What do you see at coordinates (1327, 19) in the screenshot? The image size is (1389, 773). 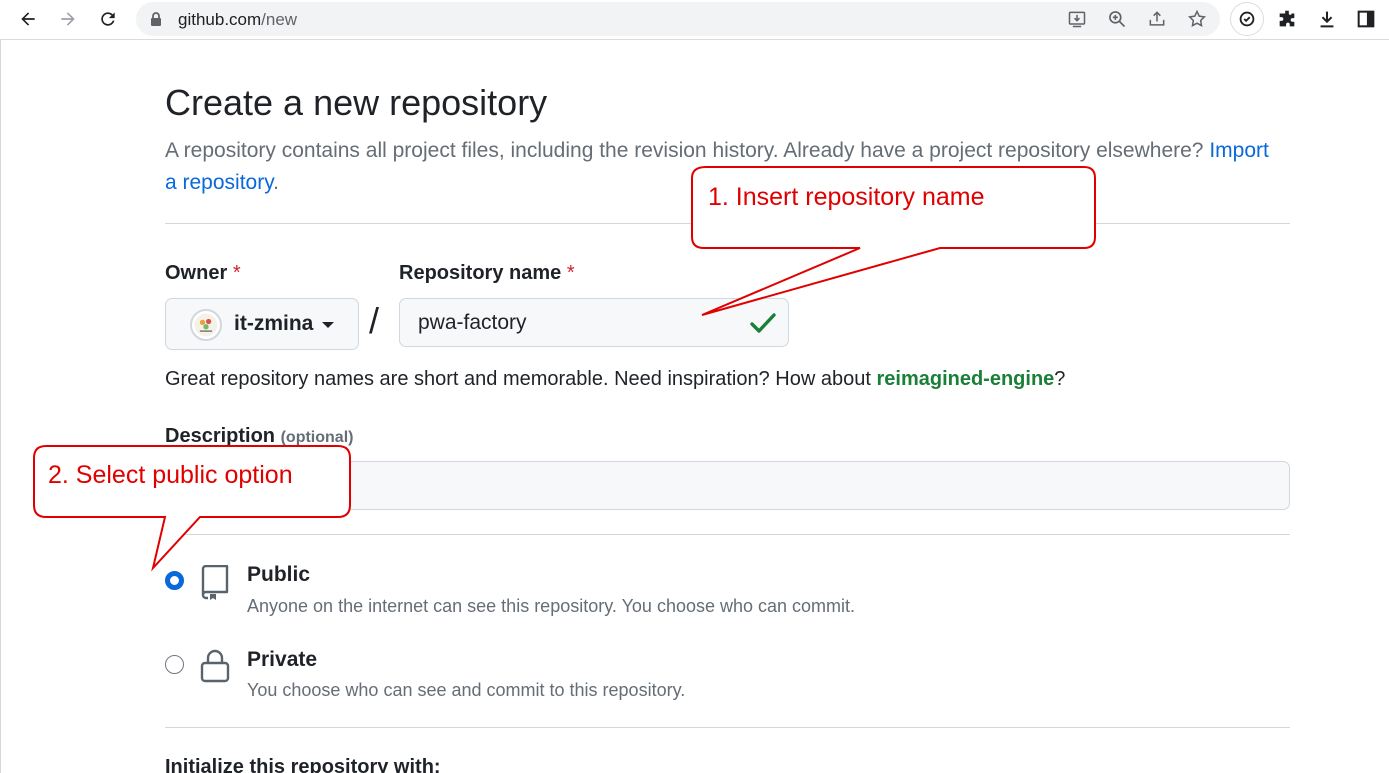 I see `downloads-icon` at bounding box center [1327, 19].